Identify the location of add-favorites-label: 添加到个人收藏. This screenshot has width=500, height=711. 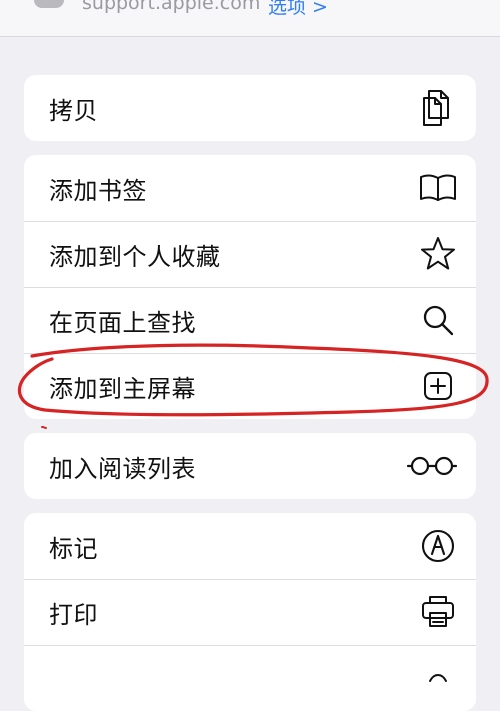
(135, 256).